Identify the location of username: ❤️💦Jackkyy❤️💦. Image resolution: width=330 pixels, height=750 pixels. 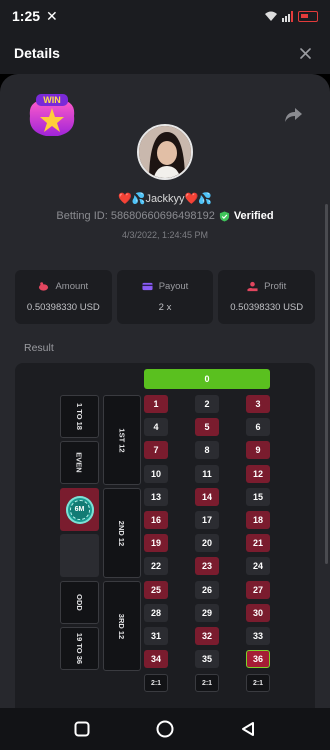
(165, 199).